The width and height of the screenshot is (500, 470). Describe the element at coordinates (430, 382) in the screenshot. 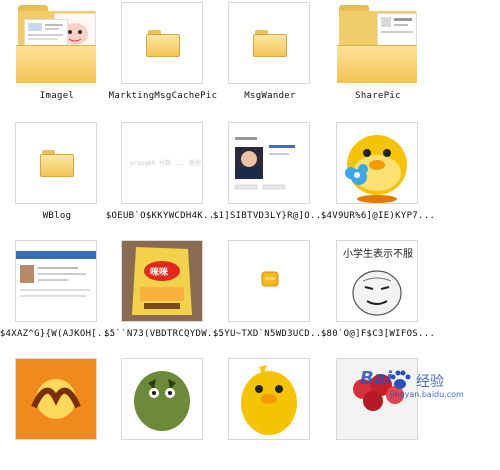

I see `watermark-brand-suffix: 经验` at that location.